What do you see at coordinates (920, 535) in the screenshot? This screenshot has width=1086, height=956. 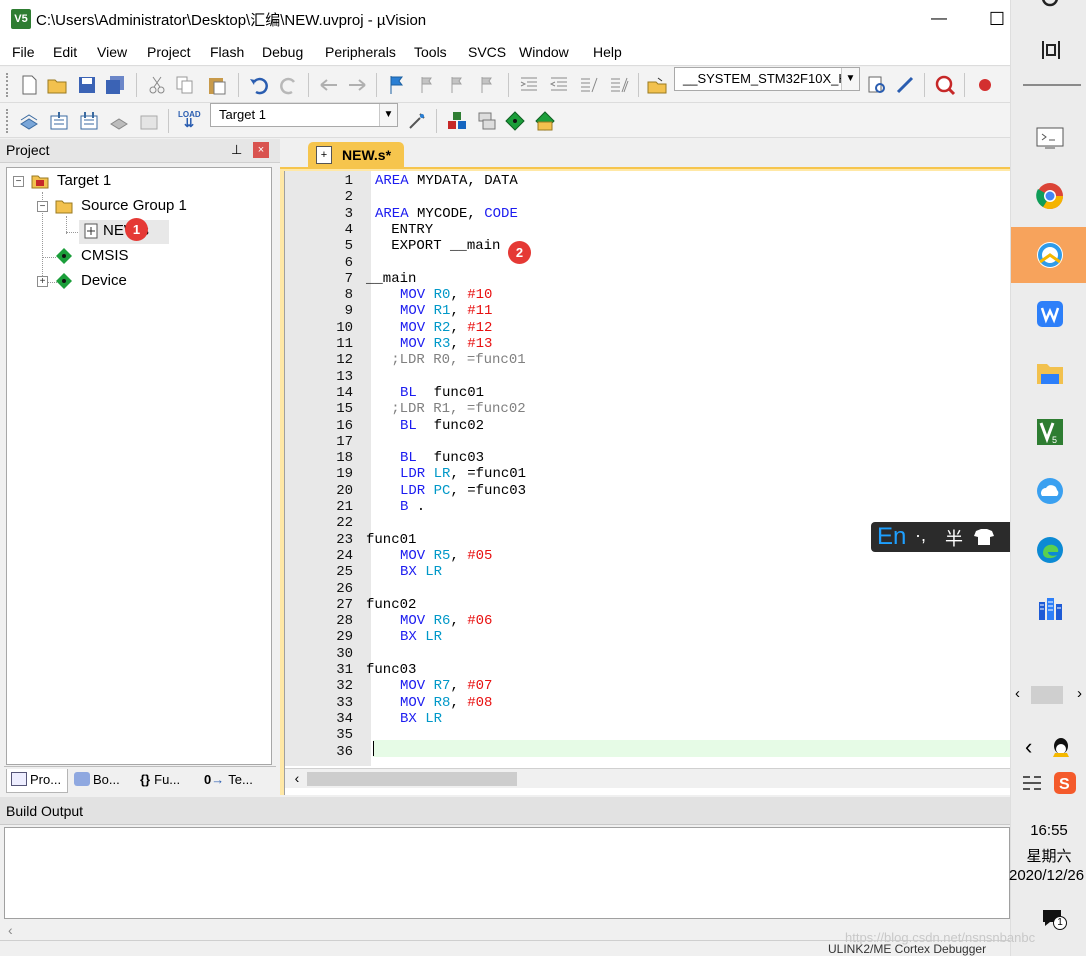 I see `ime-punctuation: ·,` at bounding box center [920, 535].